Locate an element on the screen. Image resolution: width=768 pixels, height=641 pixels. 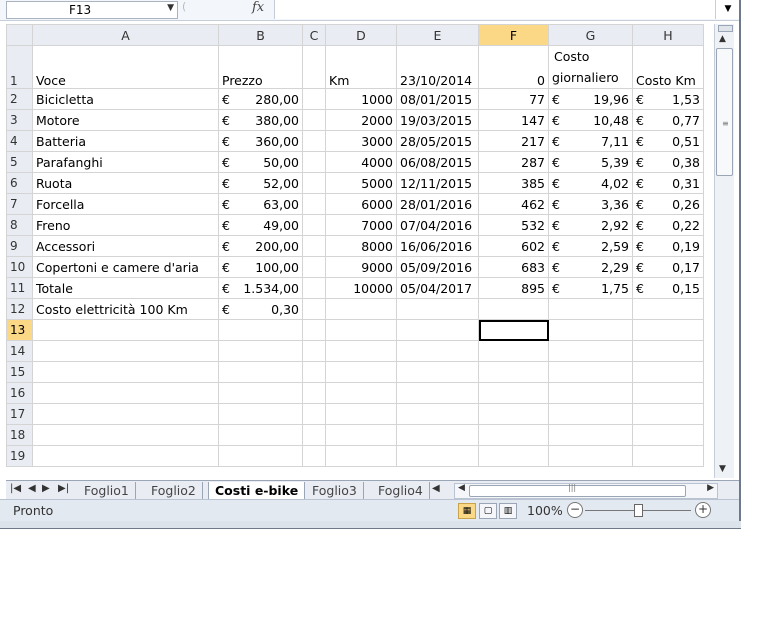
sheet-tab-foglio4: Foglio4 is located at coordinates (401, 490).